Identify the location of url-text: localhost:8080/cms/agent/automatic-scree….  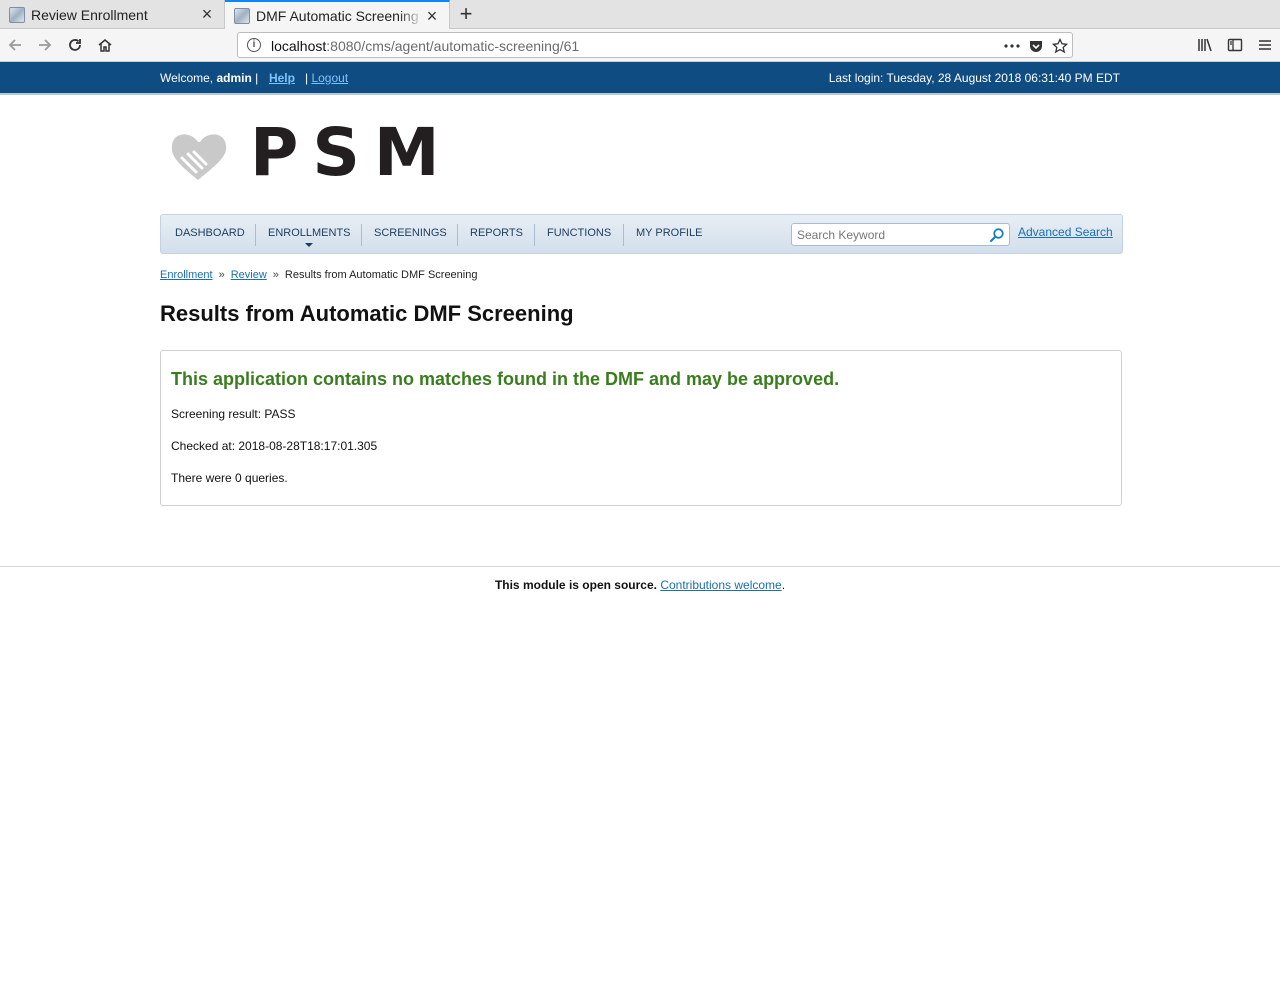
(425, 46).